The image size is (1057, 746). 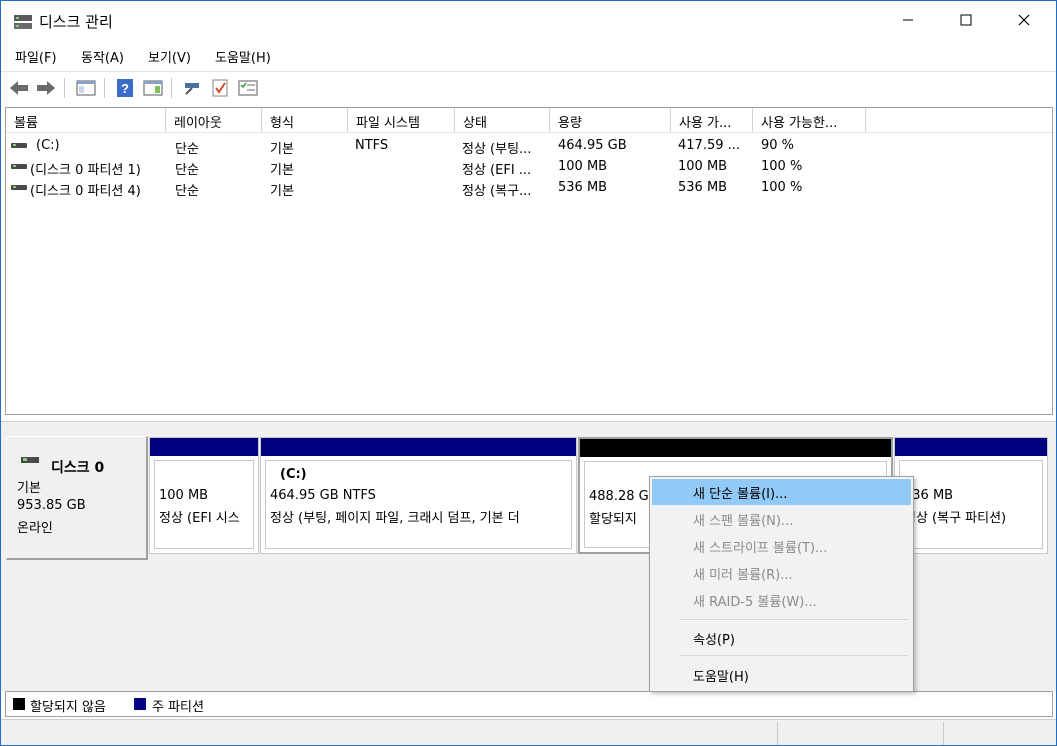 What do you see at coordinates (248, 88) in the screenshot?
I see `properties-list-icon` at bounding box center [248, 88].